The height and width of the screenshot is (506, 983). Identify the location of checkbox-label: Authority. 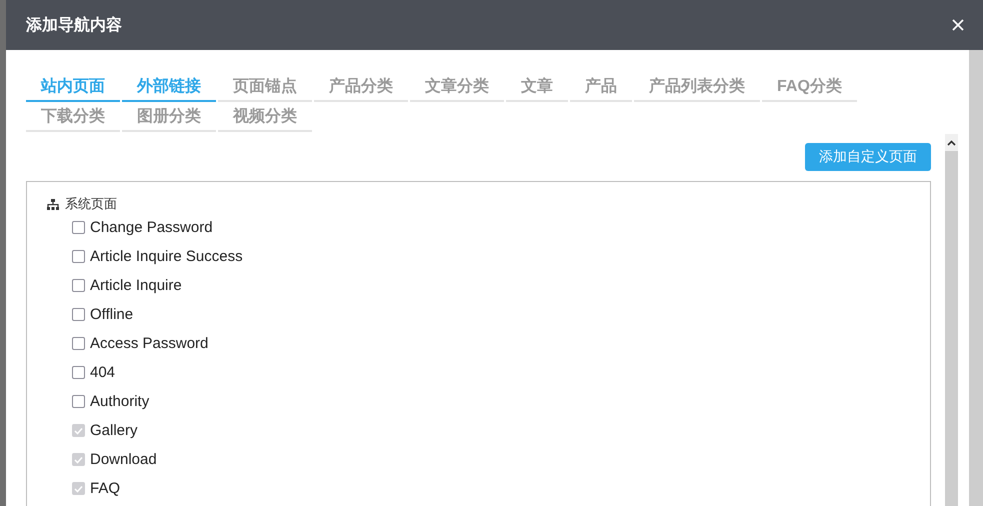
(120, 401).